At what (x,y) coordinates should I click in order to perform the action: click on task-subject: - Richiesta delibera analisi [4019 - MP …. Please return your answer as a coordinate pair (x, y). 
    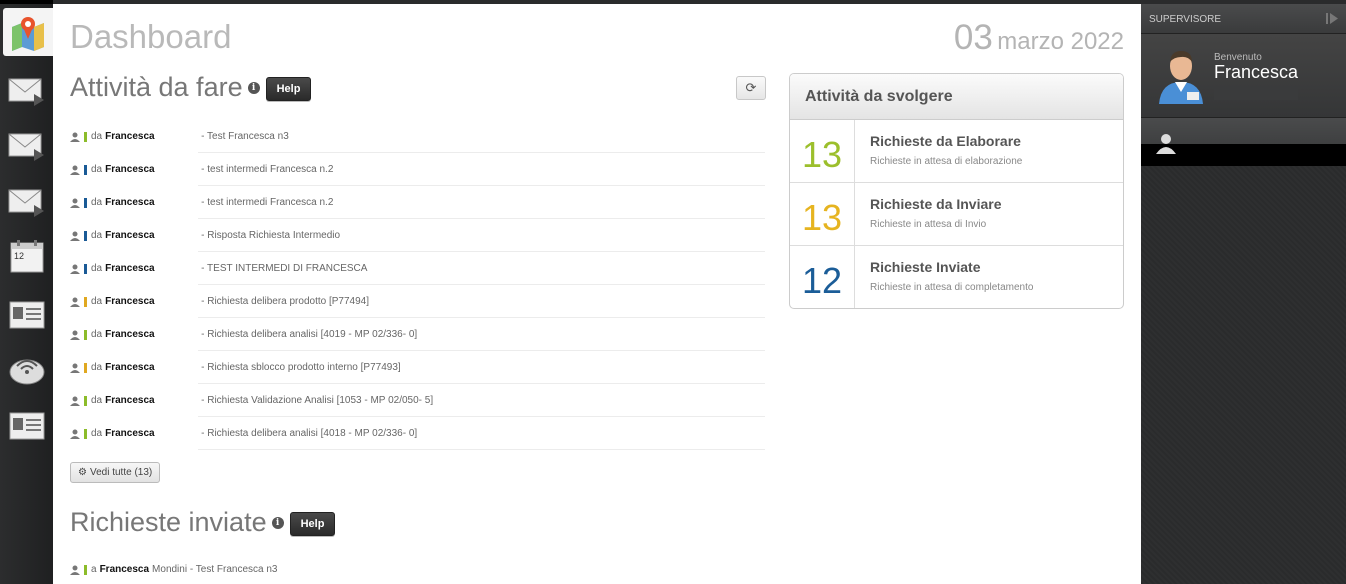
    Looking at the image, I should click on (309, 334).